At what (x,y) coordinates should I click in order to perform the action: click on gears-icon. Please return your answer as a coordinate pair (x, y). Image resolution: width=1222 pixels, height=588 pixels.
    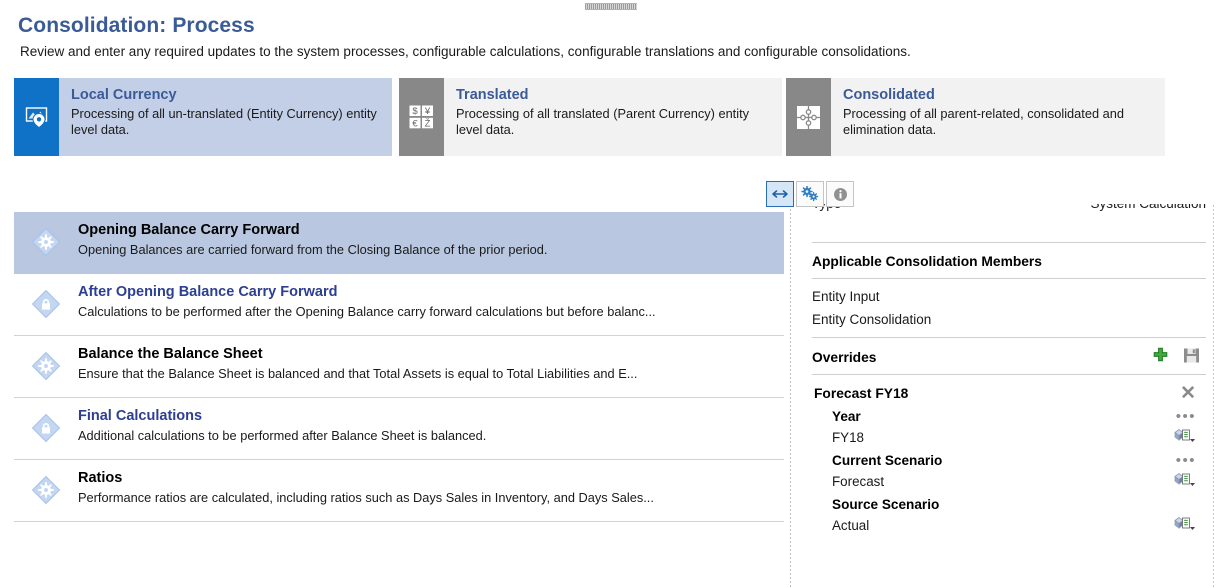
    Looking at the image, I should click on (810, 194).